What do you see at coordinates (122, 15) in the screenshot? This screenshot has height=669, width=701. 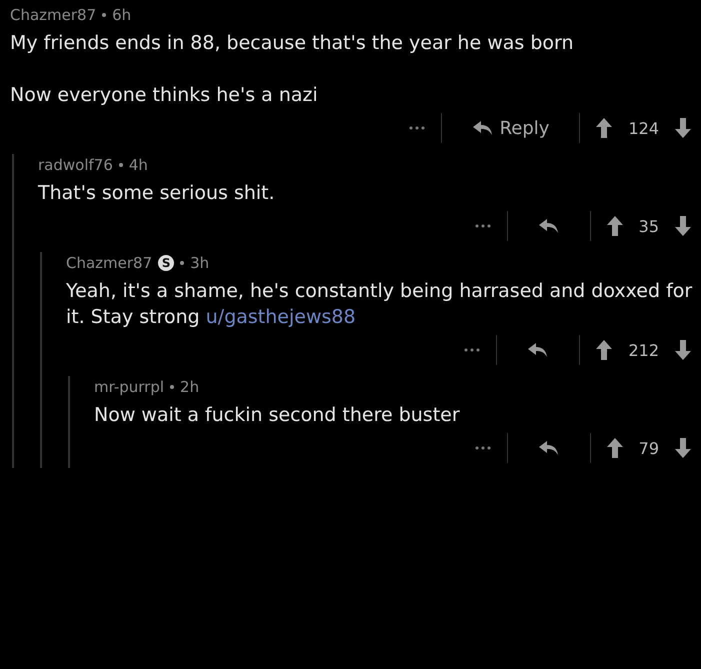 I see `timestamp: 6h` at bounding box center [122, 15].